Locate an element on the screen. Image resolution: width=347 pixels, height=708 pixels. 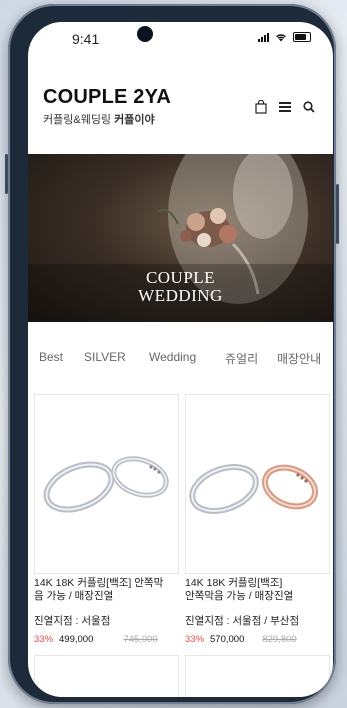
brand-subtitle-bold: 커플이야 is located at coordinates (134, 120).